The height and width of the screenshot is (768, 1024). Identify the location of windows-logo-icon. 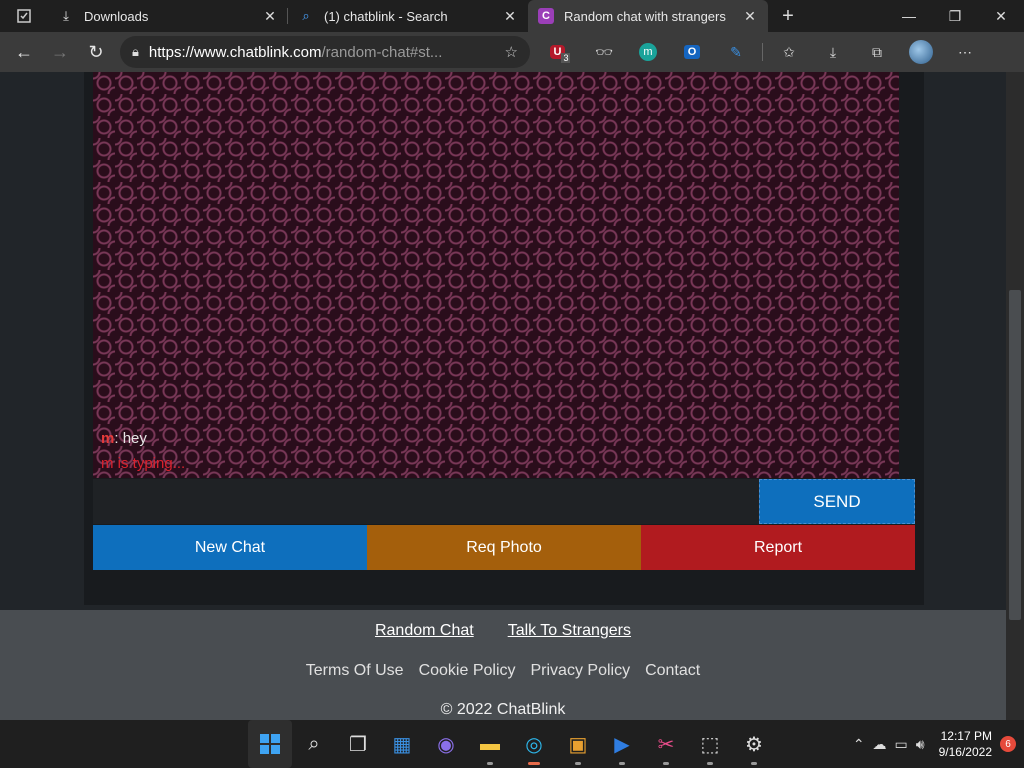
(270, 744).